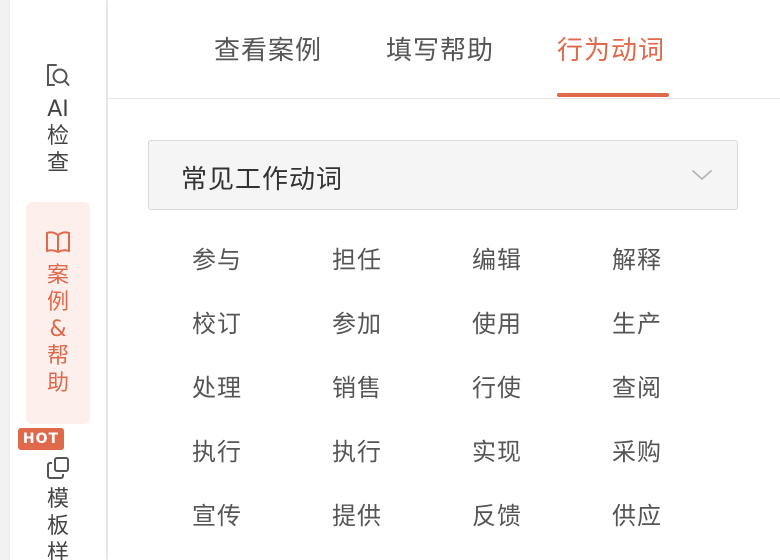  I want to click on verb-chip: 行使, so click(542, 400).